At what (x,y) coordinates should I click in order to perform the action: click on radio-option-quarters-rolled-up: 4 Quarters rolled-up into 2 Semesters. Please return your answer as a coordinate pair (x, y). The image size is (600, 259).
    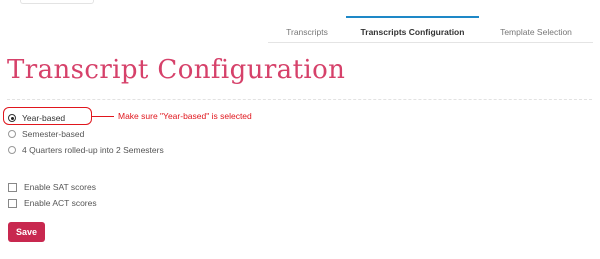
    Looking at the image, I should click on (86, 150).